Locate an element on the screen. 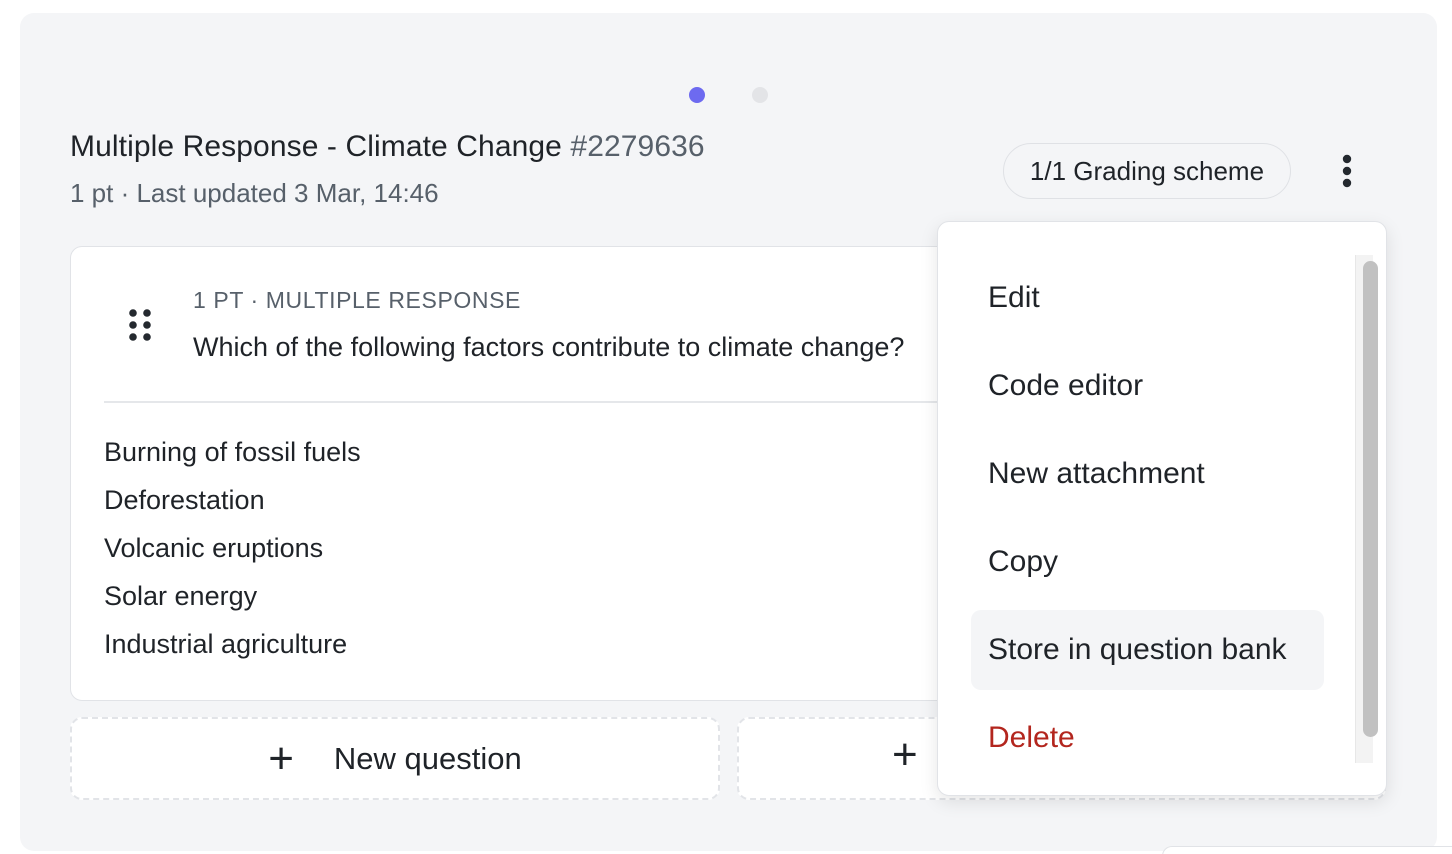 The image size is (1452, 854). question-title-text: Multiple Response - Climate Change is located at coordinates (316, 146).